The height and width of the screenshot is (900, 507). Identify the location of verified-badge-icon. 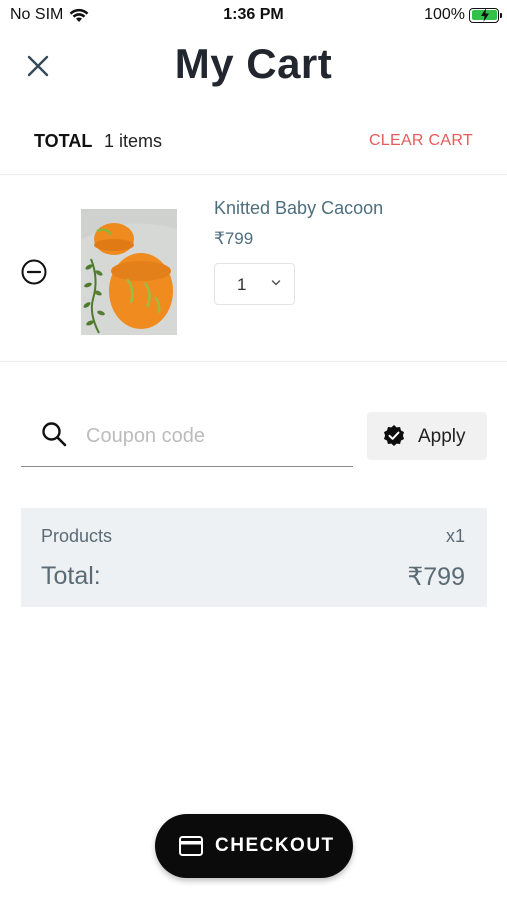
(394, 435).